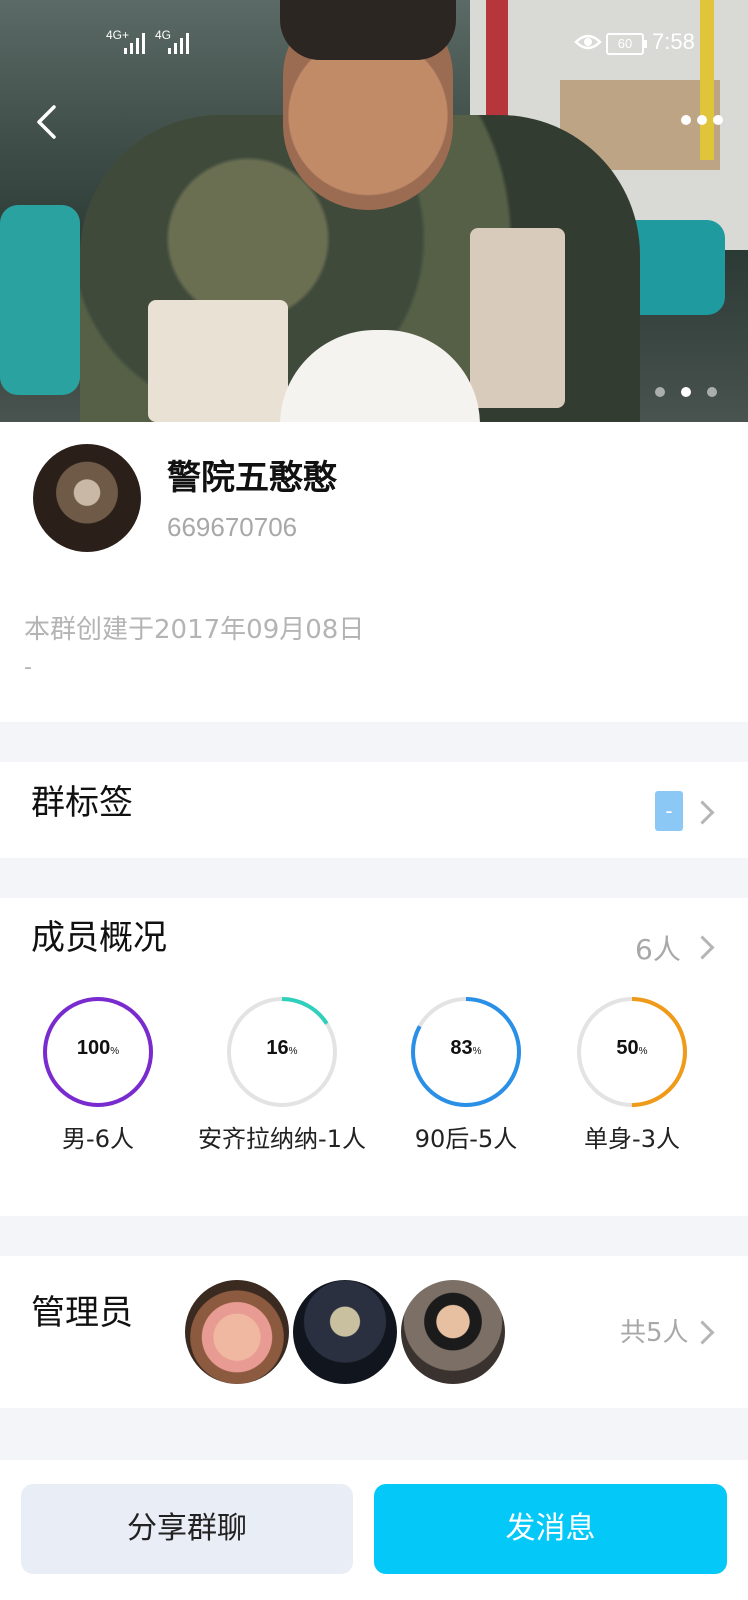 This screenshot has width=748, height=1600. Describe the element at coordinates (46, 122) in the screenshot. I see `chevron-left-icon` at that location.